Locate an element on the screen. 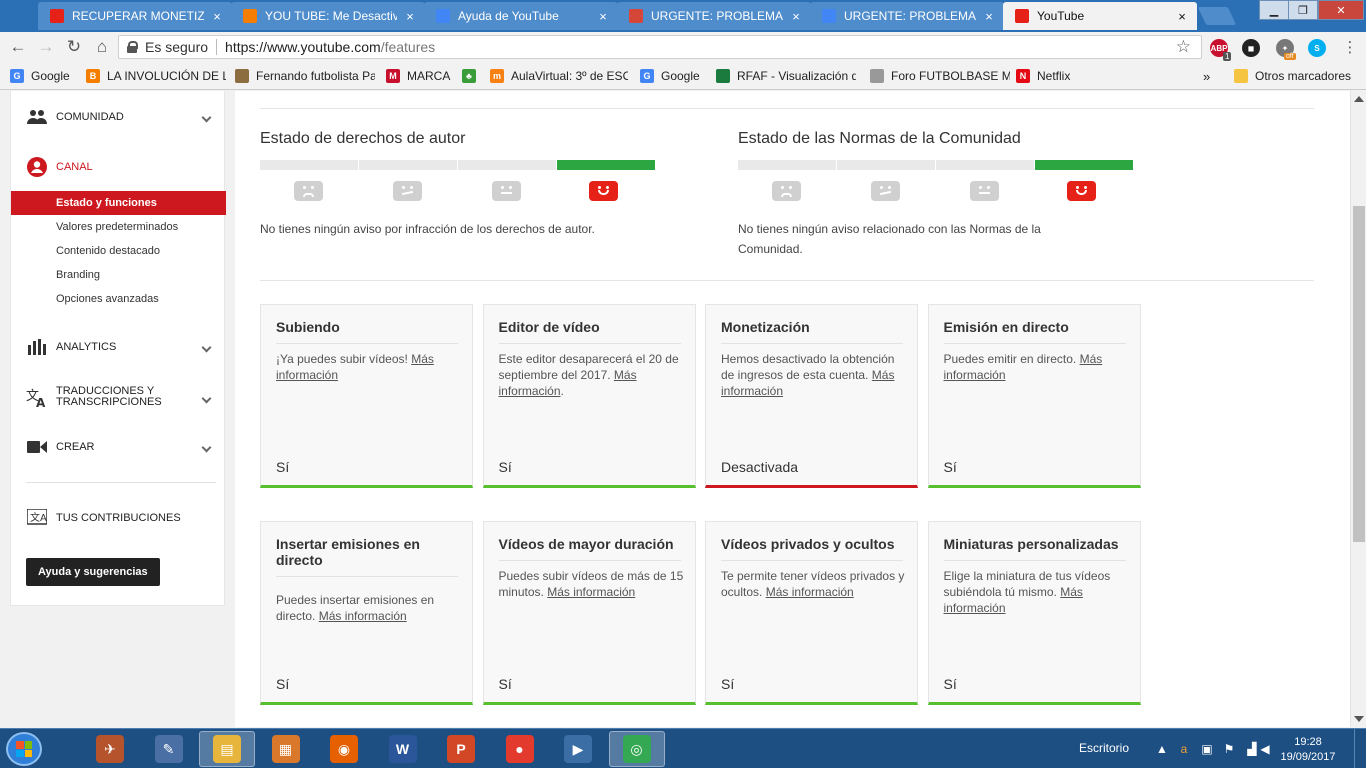 This screenshot has width=1366, height=768. flag-icon: ⚑ is located at coordinates (1229, 749).